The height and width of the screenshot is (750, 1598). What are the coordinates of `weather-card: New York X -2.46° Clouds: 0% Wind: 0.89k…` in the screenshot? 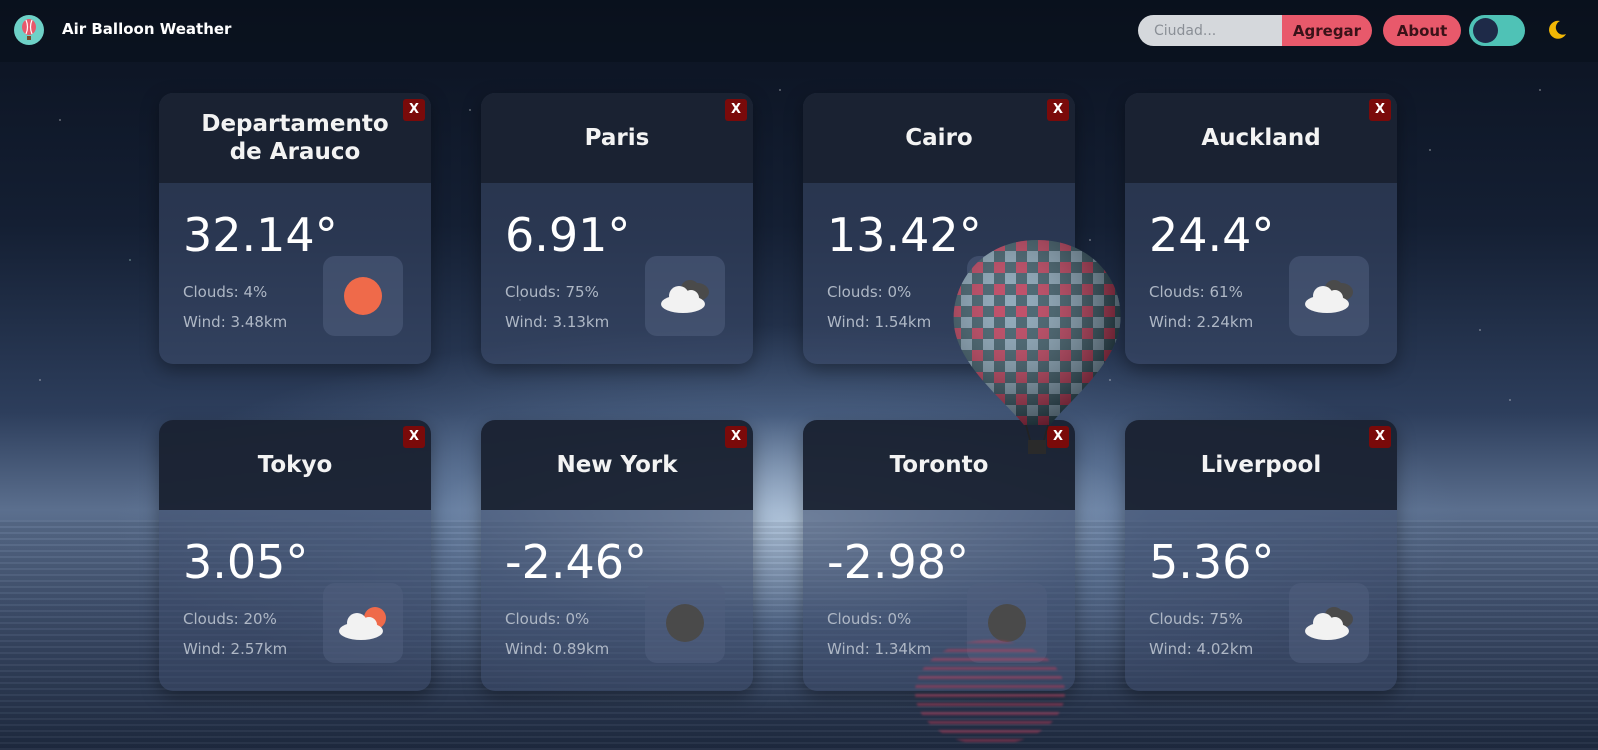 It's located at (617, 555).